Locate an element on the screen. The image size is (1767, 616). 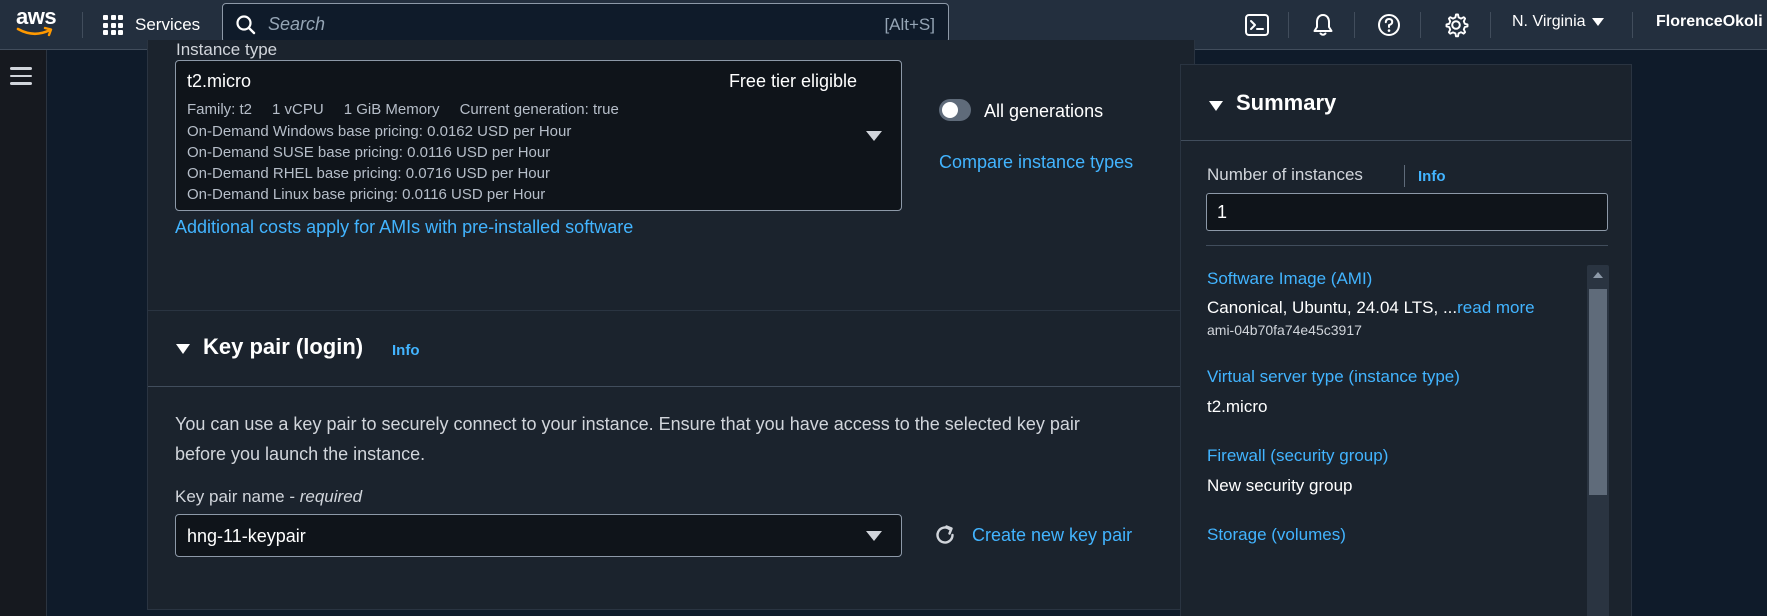
key-pair-name-label: Key pair name - required is located at coordinates (268, 497).